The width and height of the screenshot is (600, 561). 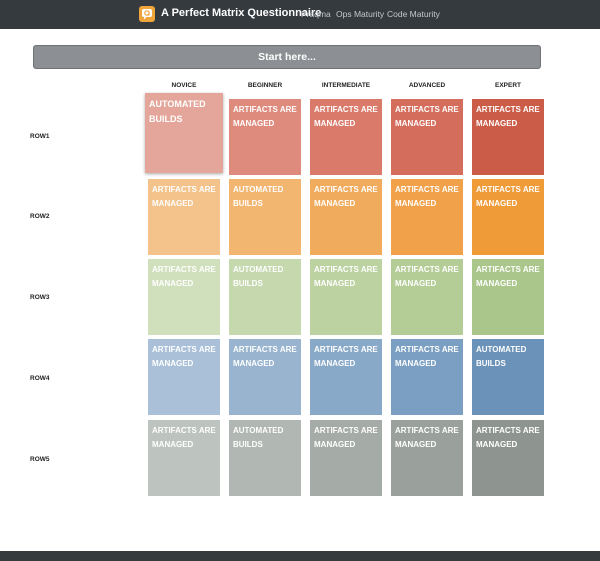 I want to click on matrix-cell-row3-novice: ARTIFACTS ARE MANAGED, so click(x=184, y=297).